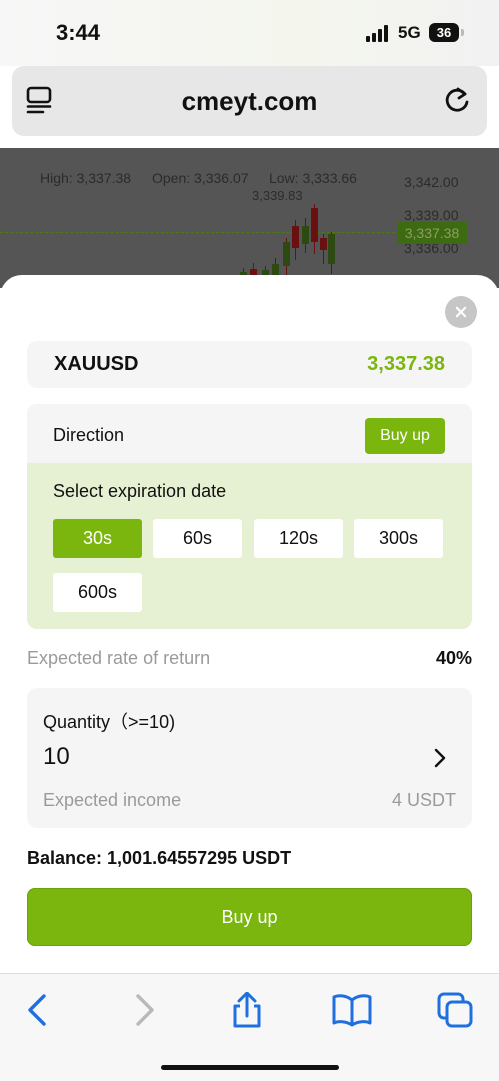 The width and height of the screenshot is (499, 1081). I want to click on direction-badge: Buy up, so click(405, 436).